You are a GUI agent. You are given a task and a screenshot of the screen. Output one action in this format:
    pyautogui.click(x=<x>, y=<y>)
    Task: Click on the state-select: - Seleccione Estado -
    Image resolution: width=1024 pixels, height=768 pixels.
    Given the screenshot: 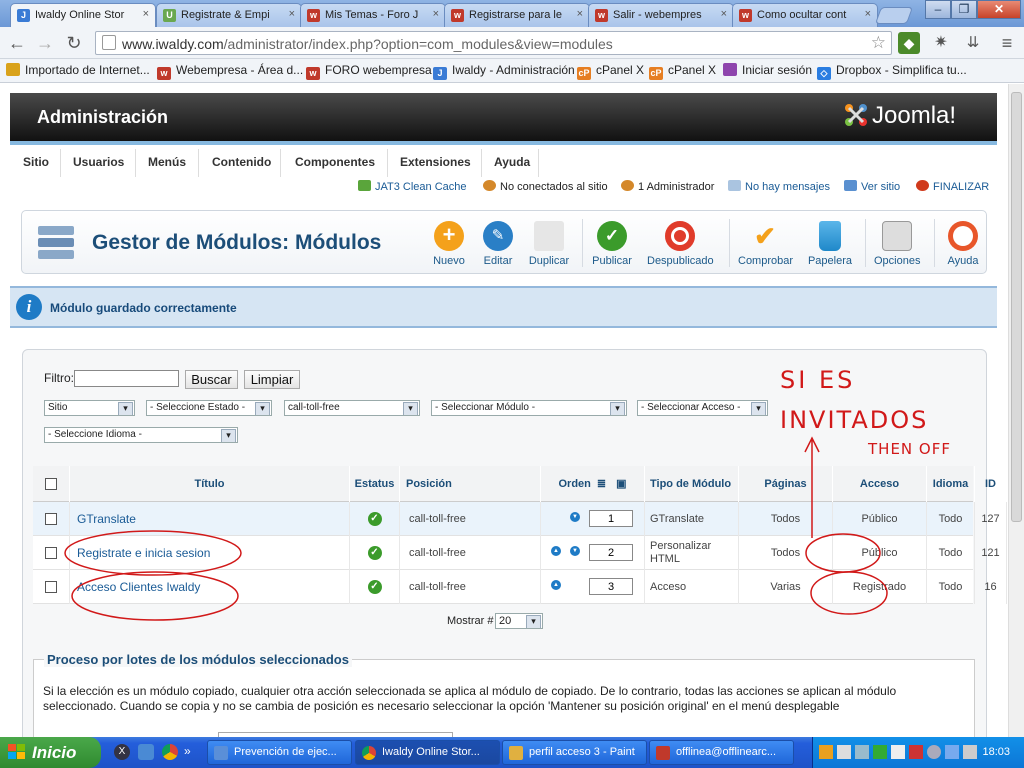 What is the action you would take?
    pyautogui.click(x=209, y=408)
    